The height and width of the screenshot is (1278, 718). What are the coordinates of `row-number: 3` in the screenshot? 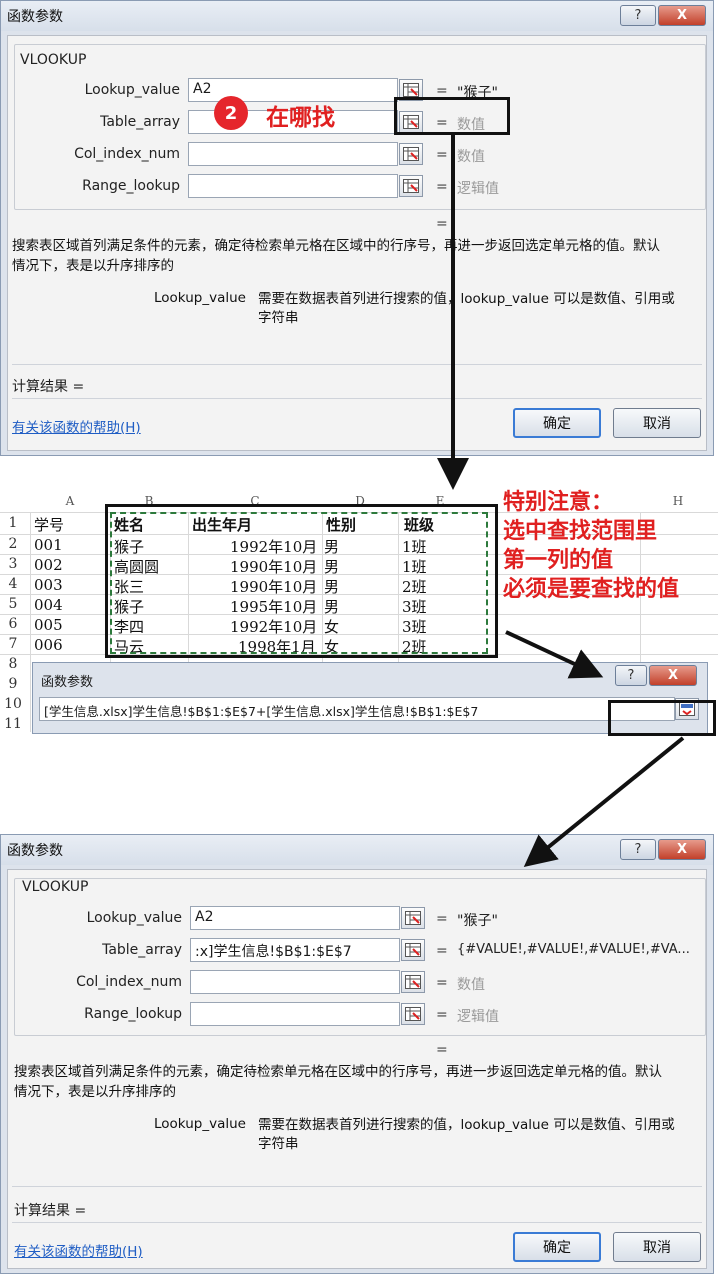 It's located at (13, 564).